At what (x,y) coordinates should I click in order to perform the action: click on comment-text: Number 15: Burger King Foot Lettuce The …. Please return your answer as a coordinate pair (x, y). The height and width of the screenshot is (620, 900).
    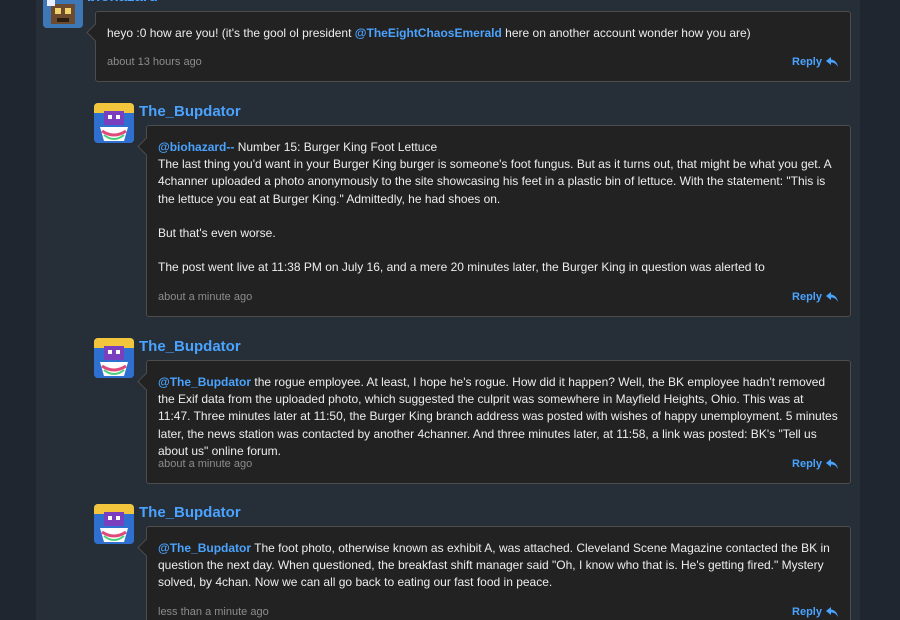
    Looking at the image, I should click on (494, 173).